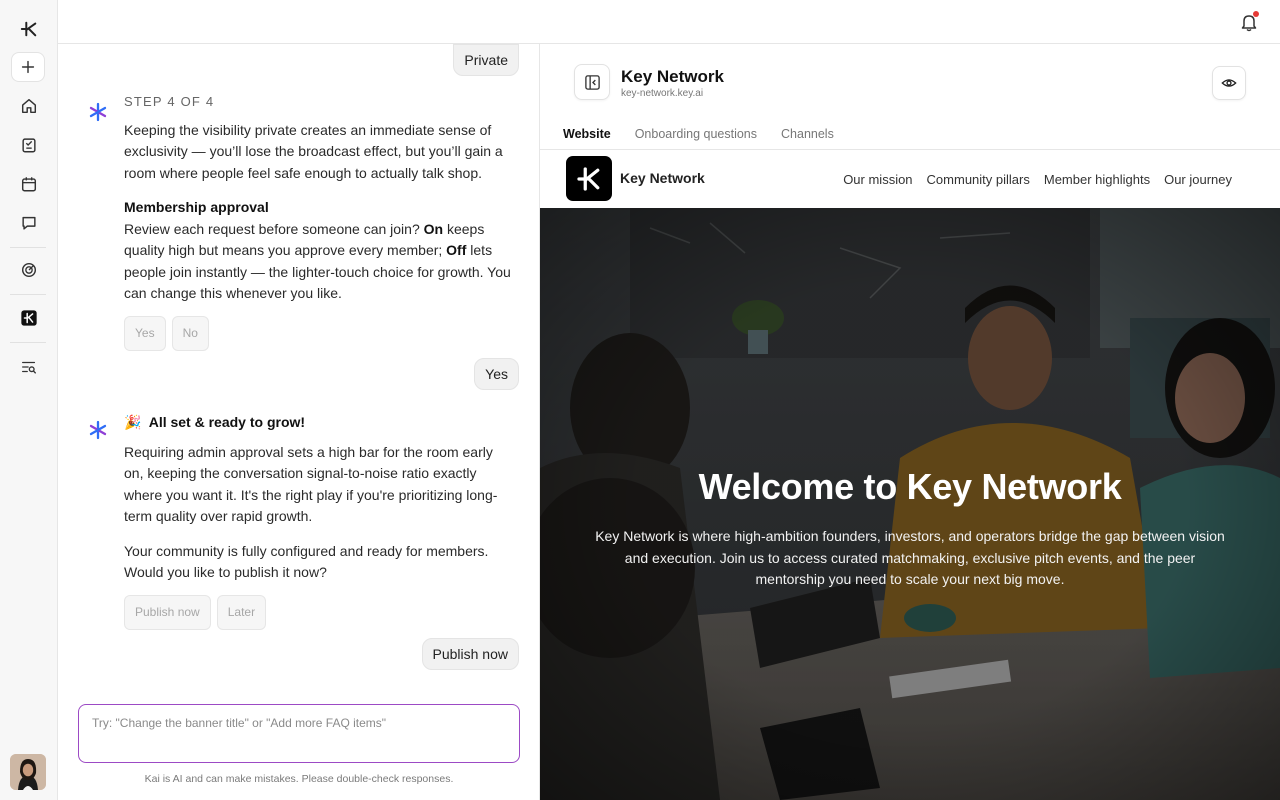 The height and width of the screenshot is (800, 1280). What do you see at coordinates (320, 423) in the screenshot?
I see `ready-heading: 🎉 All set & ready to grow!` at bounding box center [320, 423].